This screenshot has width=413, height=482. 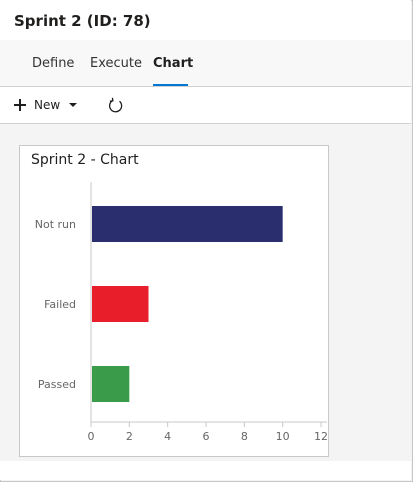 I want to click on category-label: Failed, so click(x=60, y=304).